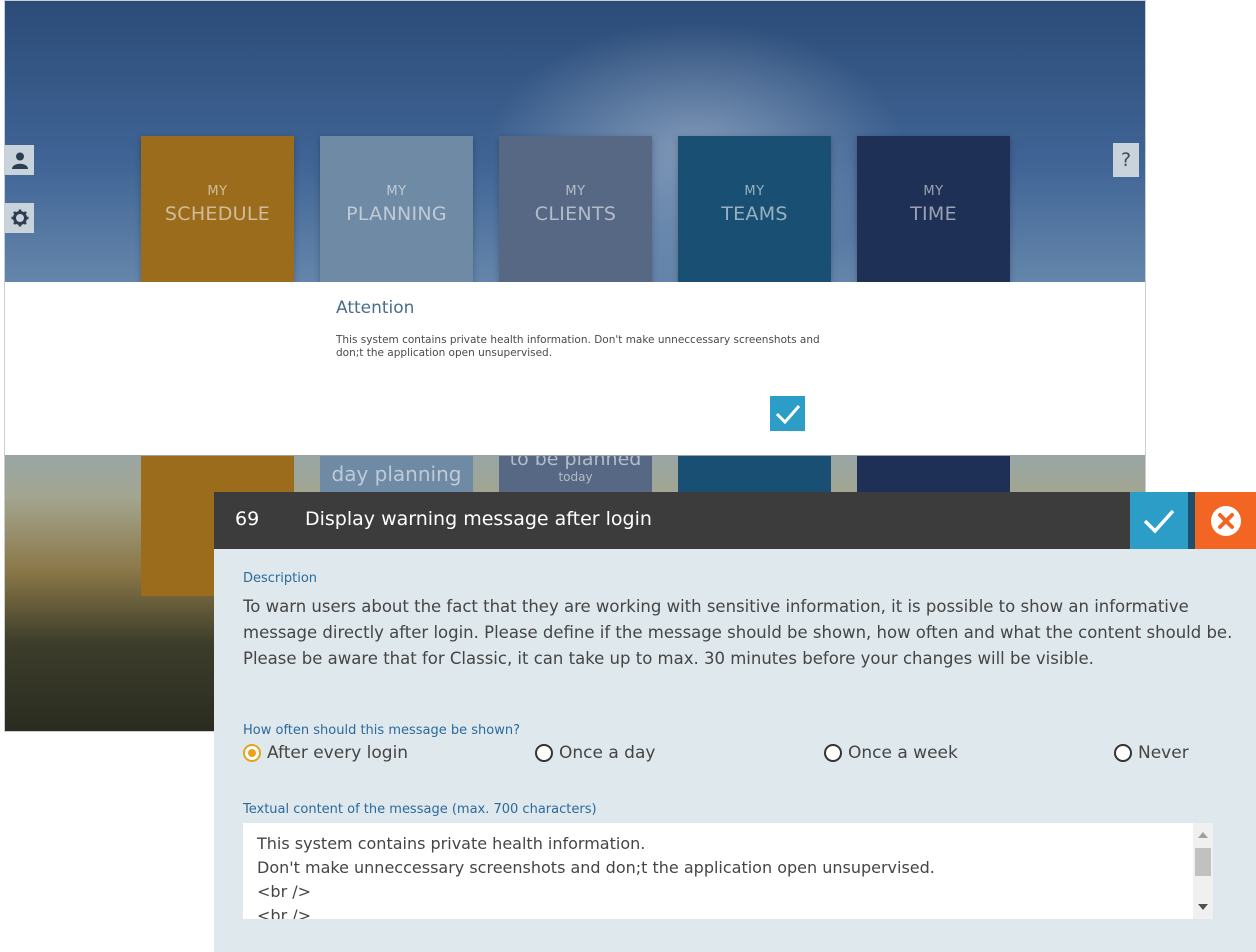  What do you see at coordinates (754, 214) in the screenshot?
I see `tile-main-label: TEAMS` at bounding box center [754, 214].